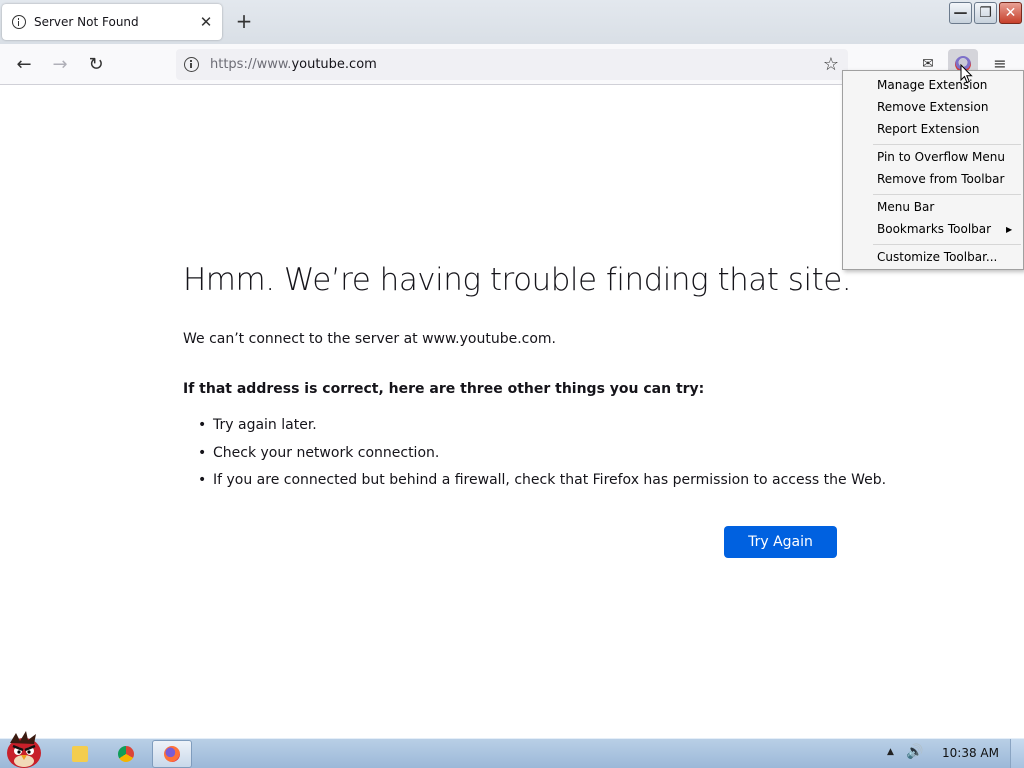  What do you see at coordinates (515, 64) in the screenshot?
I see `url-text: https://www.youtube.com` at bounding box center [515, 64].